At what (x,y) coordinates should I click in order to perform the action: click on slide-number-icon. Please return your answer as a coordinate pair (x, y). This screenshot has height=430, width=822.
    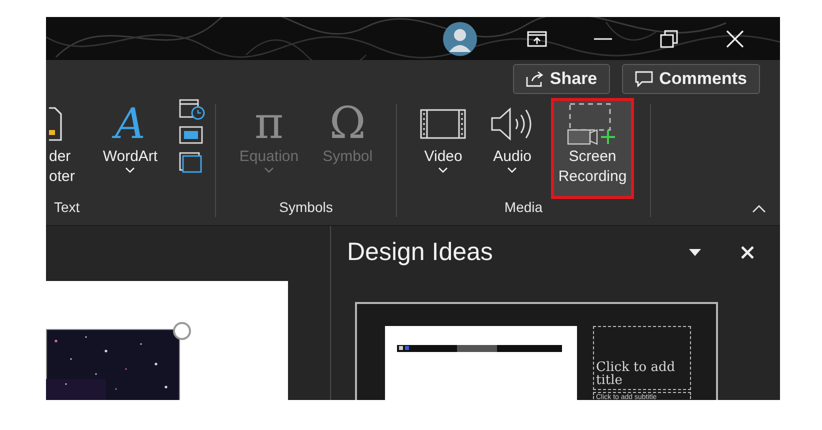
    Looking at the image, I should click on (191, 136).